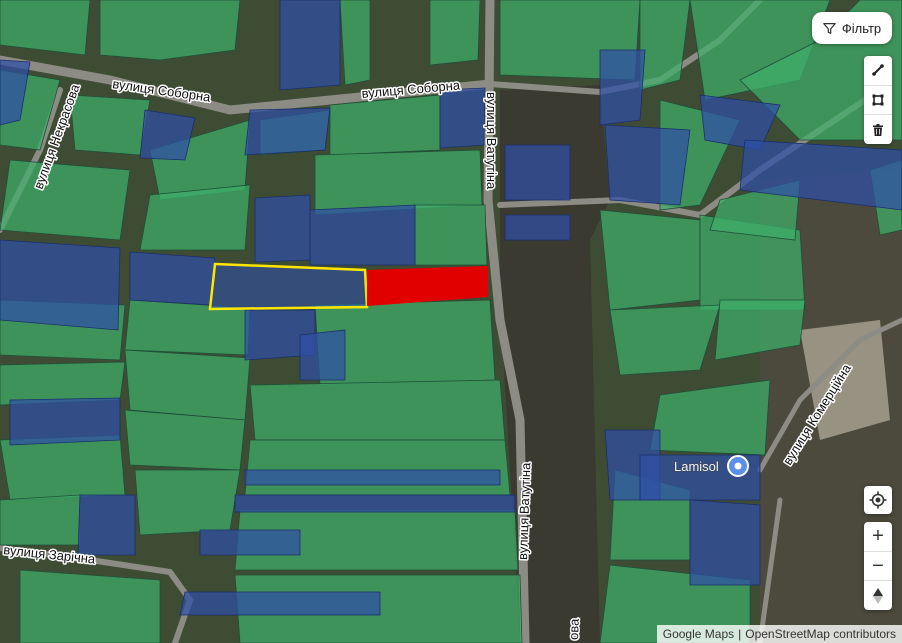 The width and height of the screenshot is (902, 643). I want to click on compass-button, so click(878, 595).